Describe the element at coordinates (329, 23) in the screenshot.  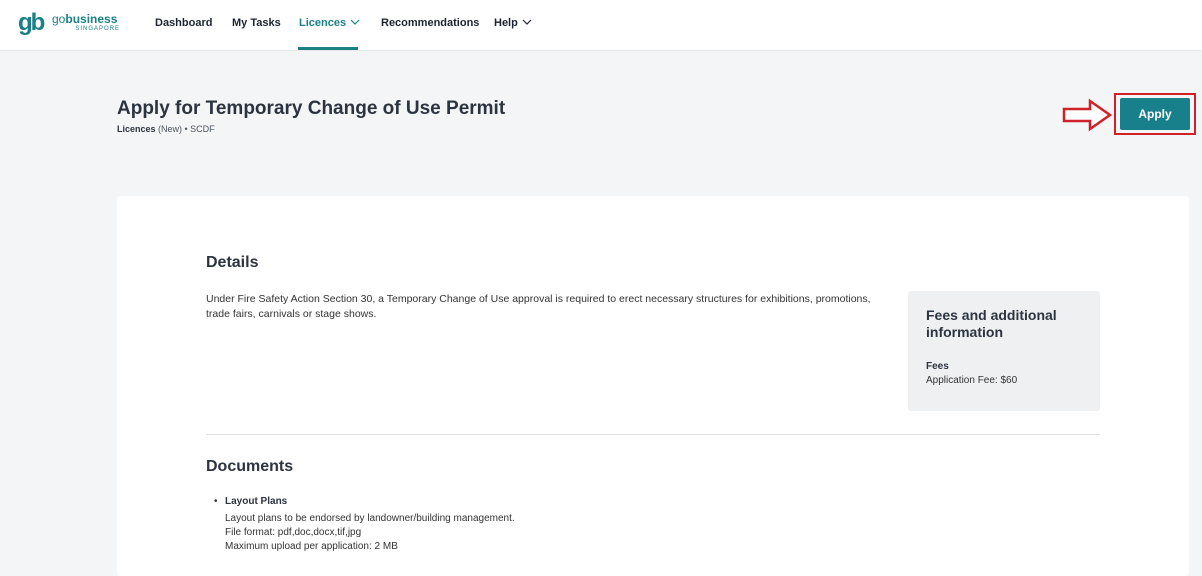
I see `nav-licences: Licences` at that location.